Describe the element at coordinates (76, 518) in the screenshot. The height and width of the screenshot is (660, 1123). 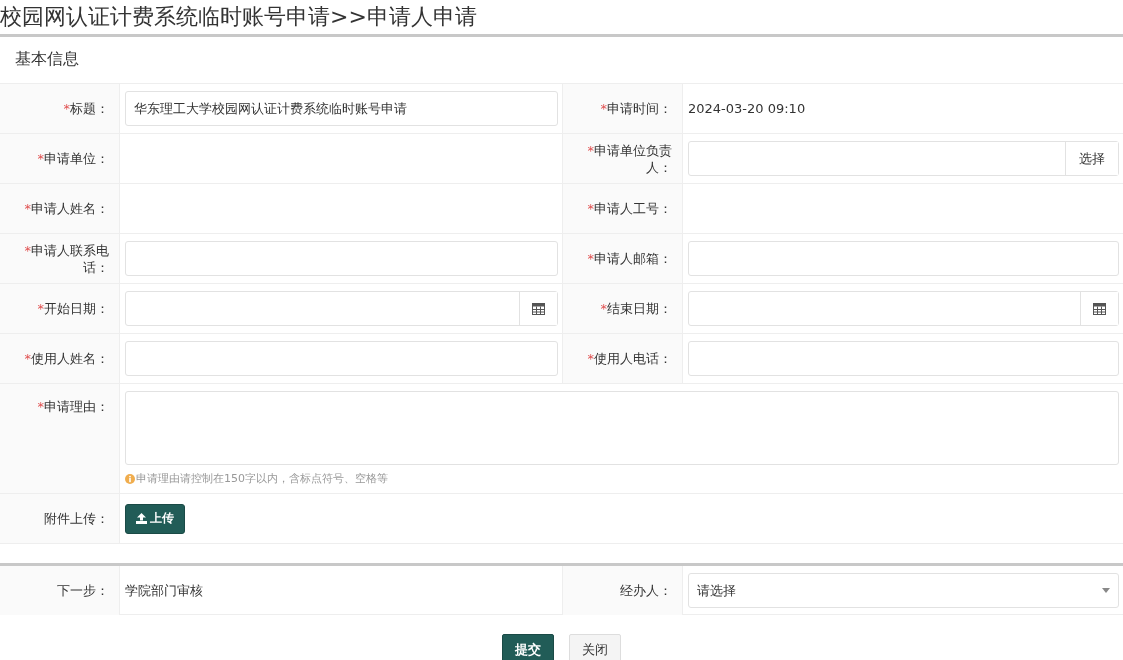
I see `field-label: 附件上传：` at that location.